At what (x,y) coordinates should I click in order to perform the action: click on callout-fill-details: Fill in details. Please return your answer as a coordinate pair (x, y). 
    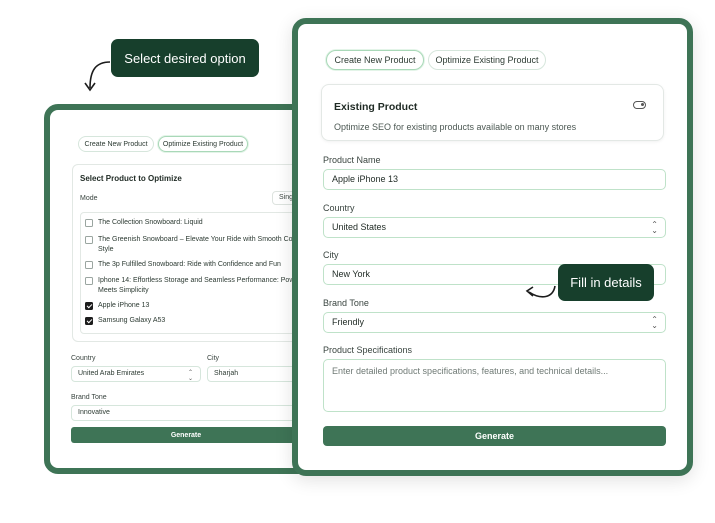
    Looking at the image, I should click on (606, 282).